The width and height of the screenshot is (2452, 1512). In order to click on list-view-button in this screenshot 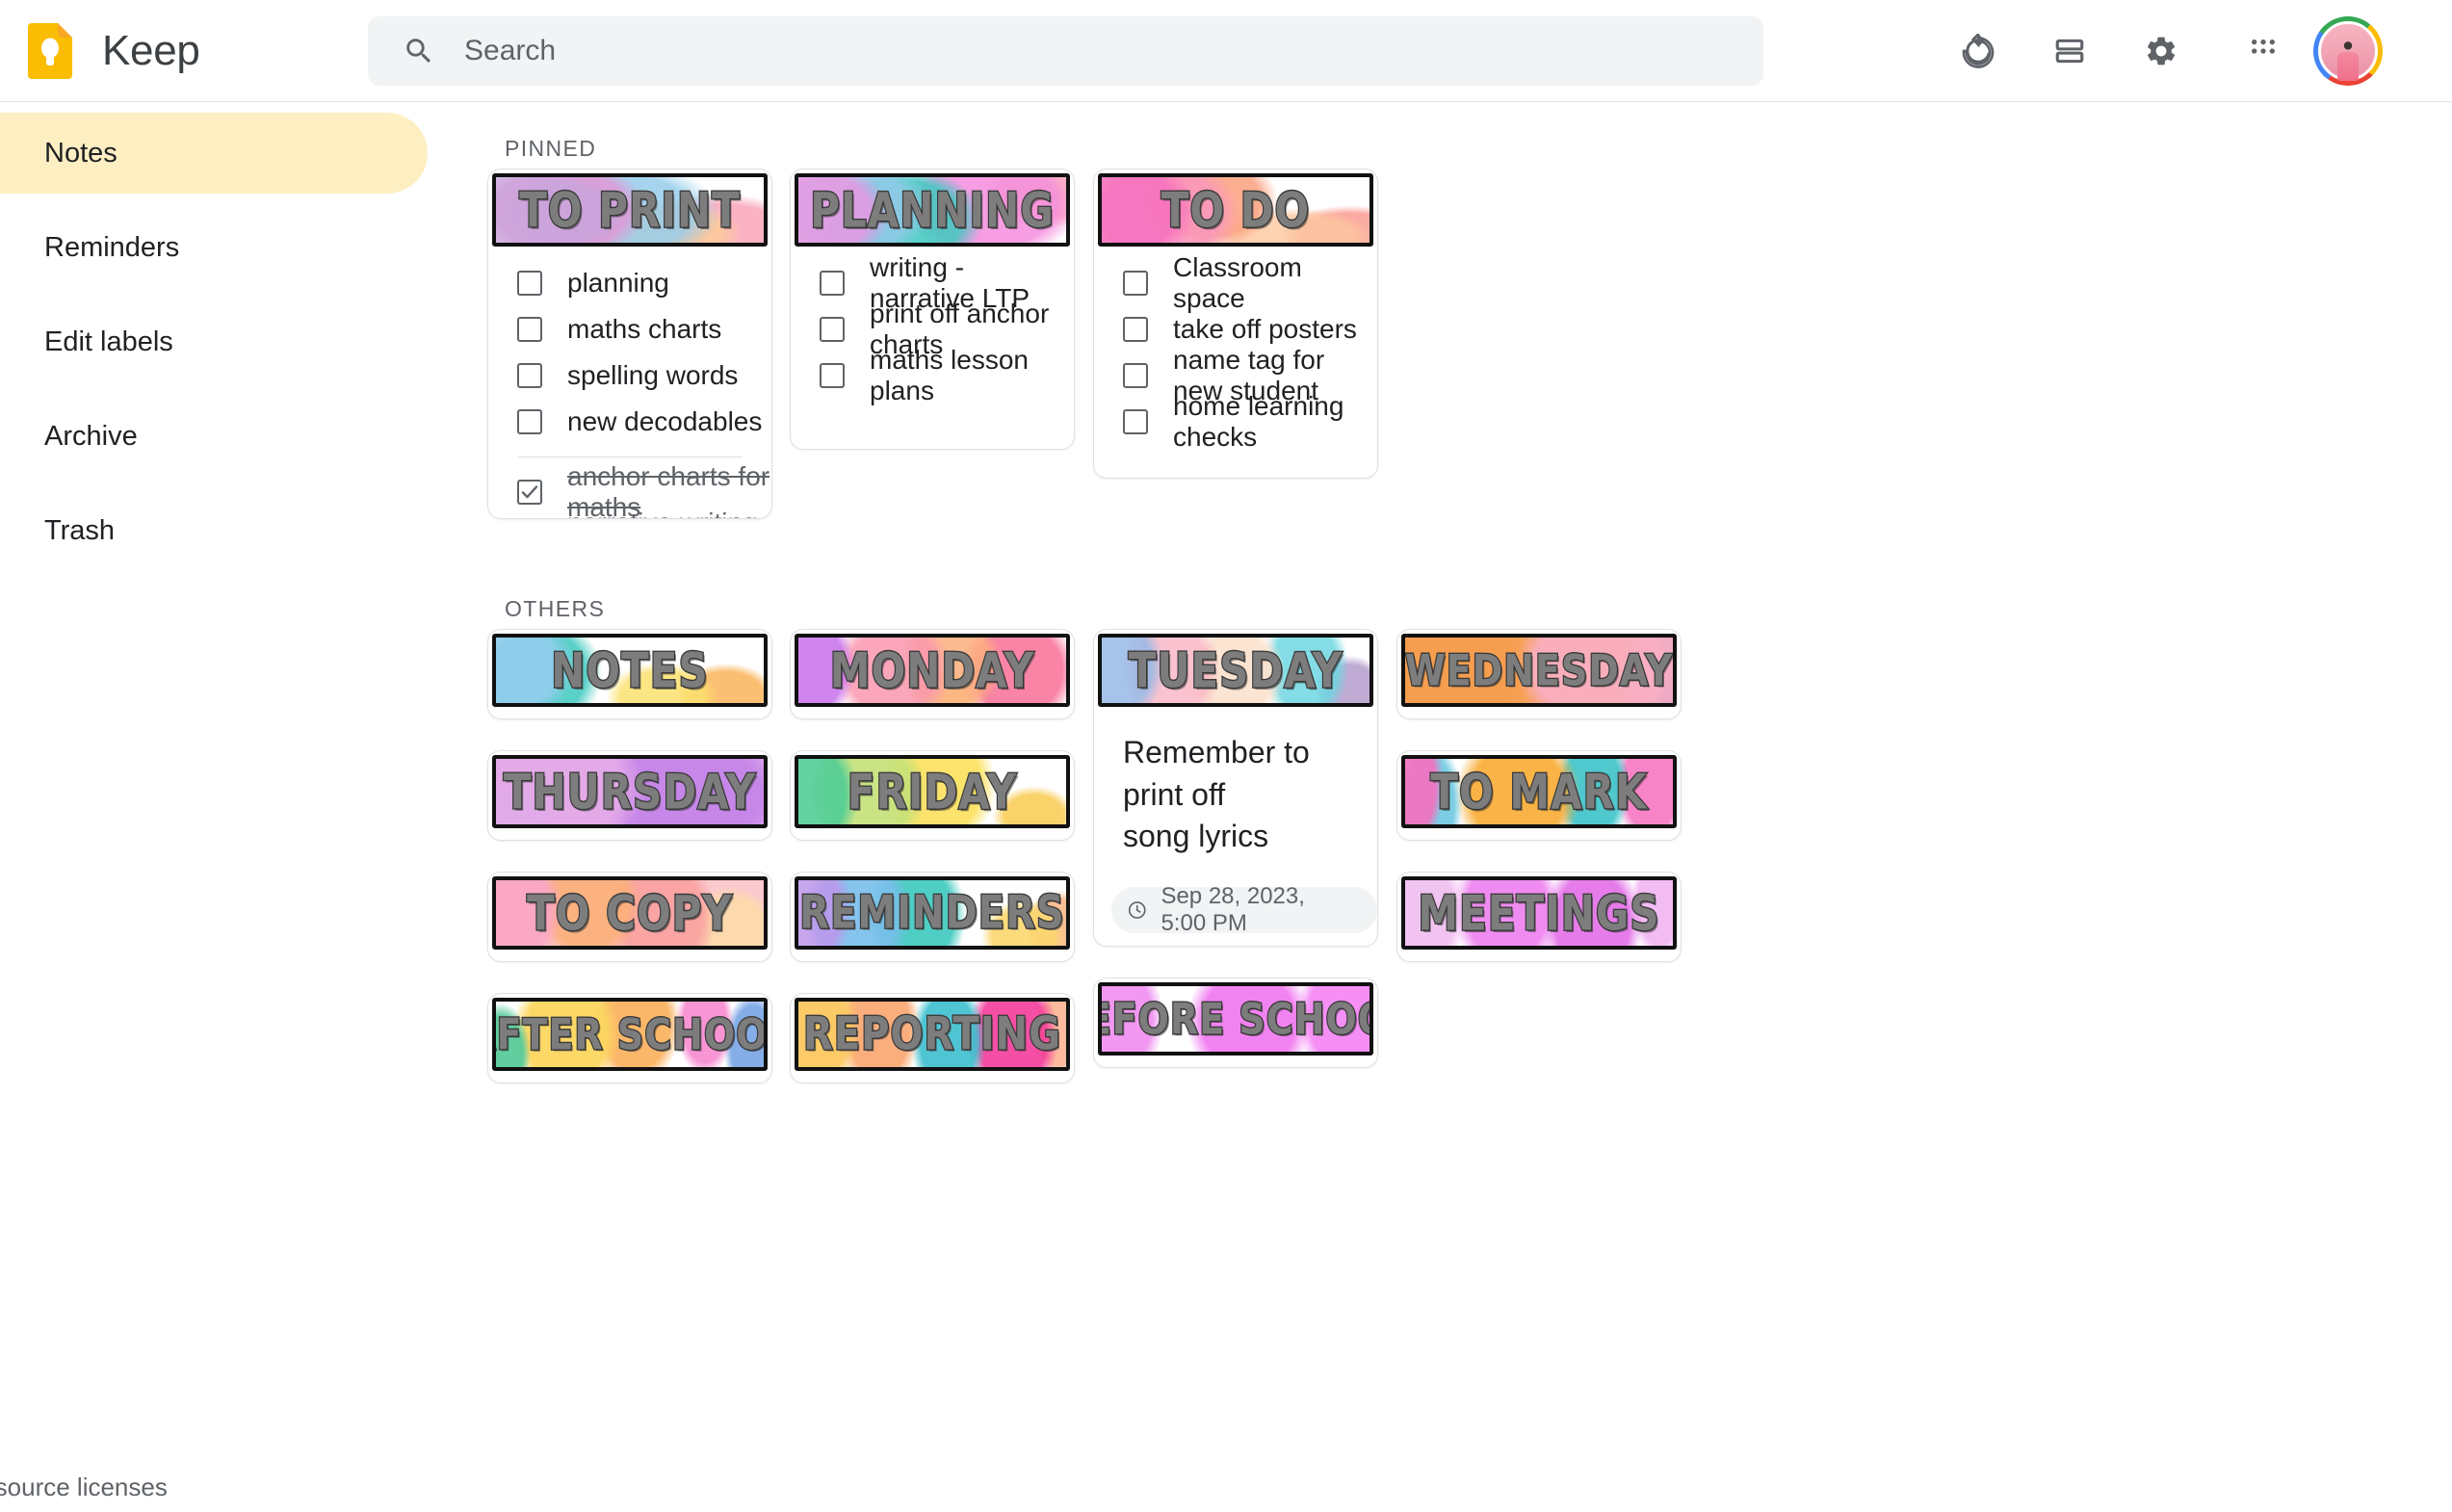, I will do `click(2069, 51)`.